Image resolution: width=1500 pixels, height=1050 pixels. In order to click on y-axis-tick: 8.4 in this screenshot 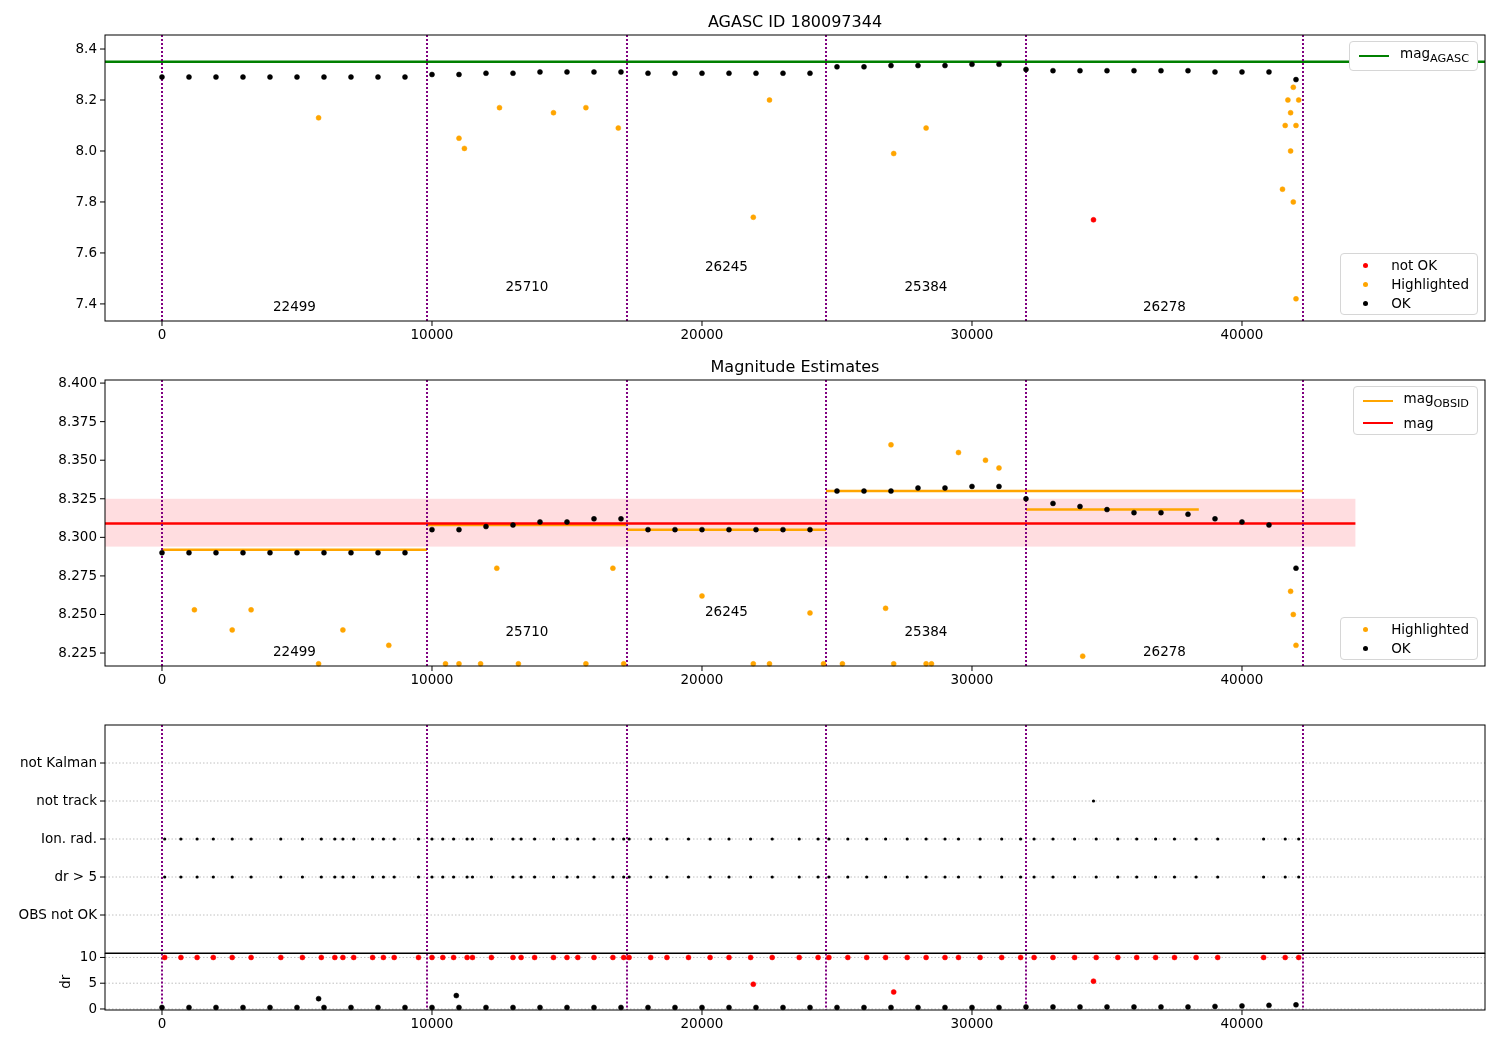, I will do `click(90, 48)`.